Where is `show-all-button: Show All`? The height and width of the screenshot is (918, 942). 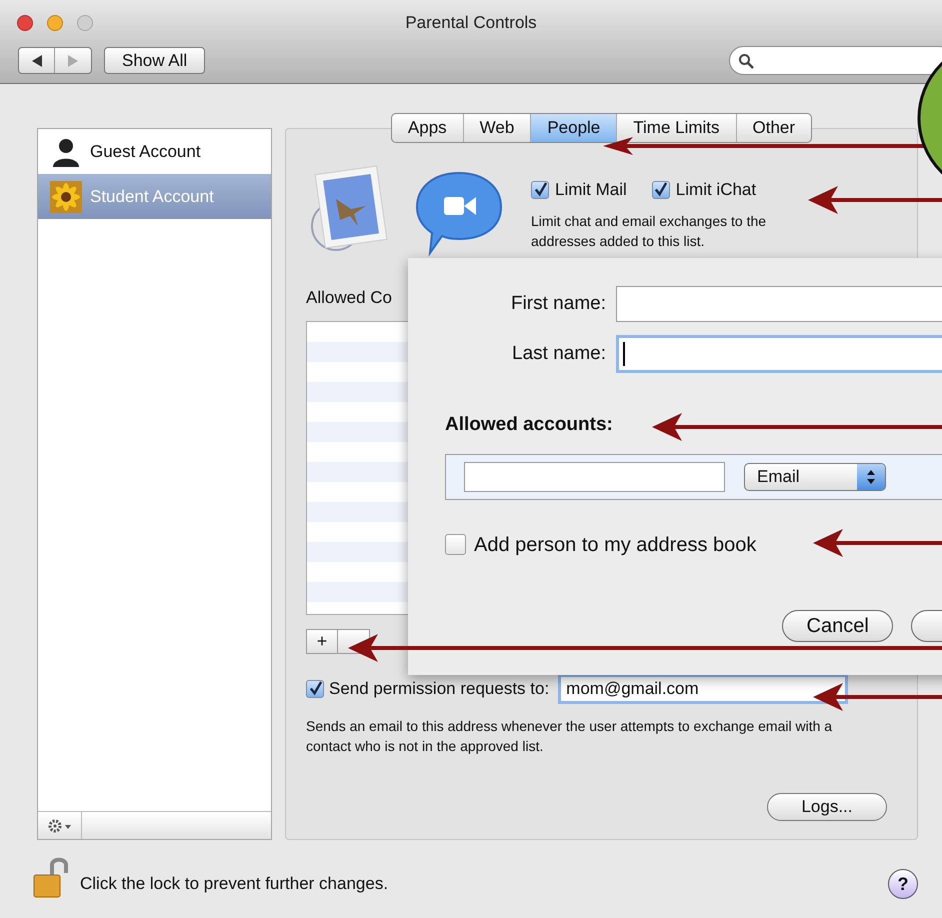
show-all-button: Show All is located at coordinates (155, 60).